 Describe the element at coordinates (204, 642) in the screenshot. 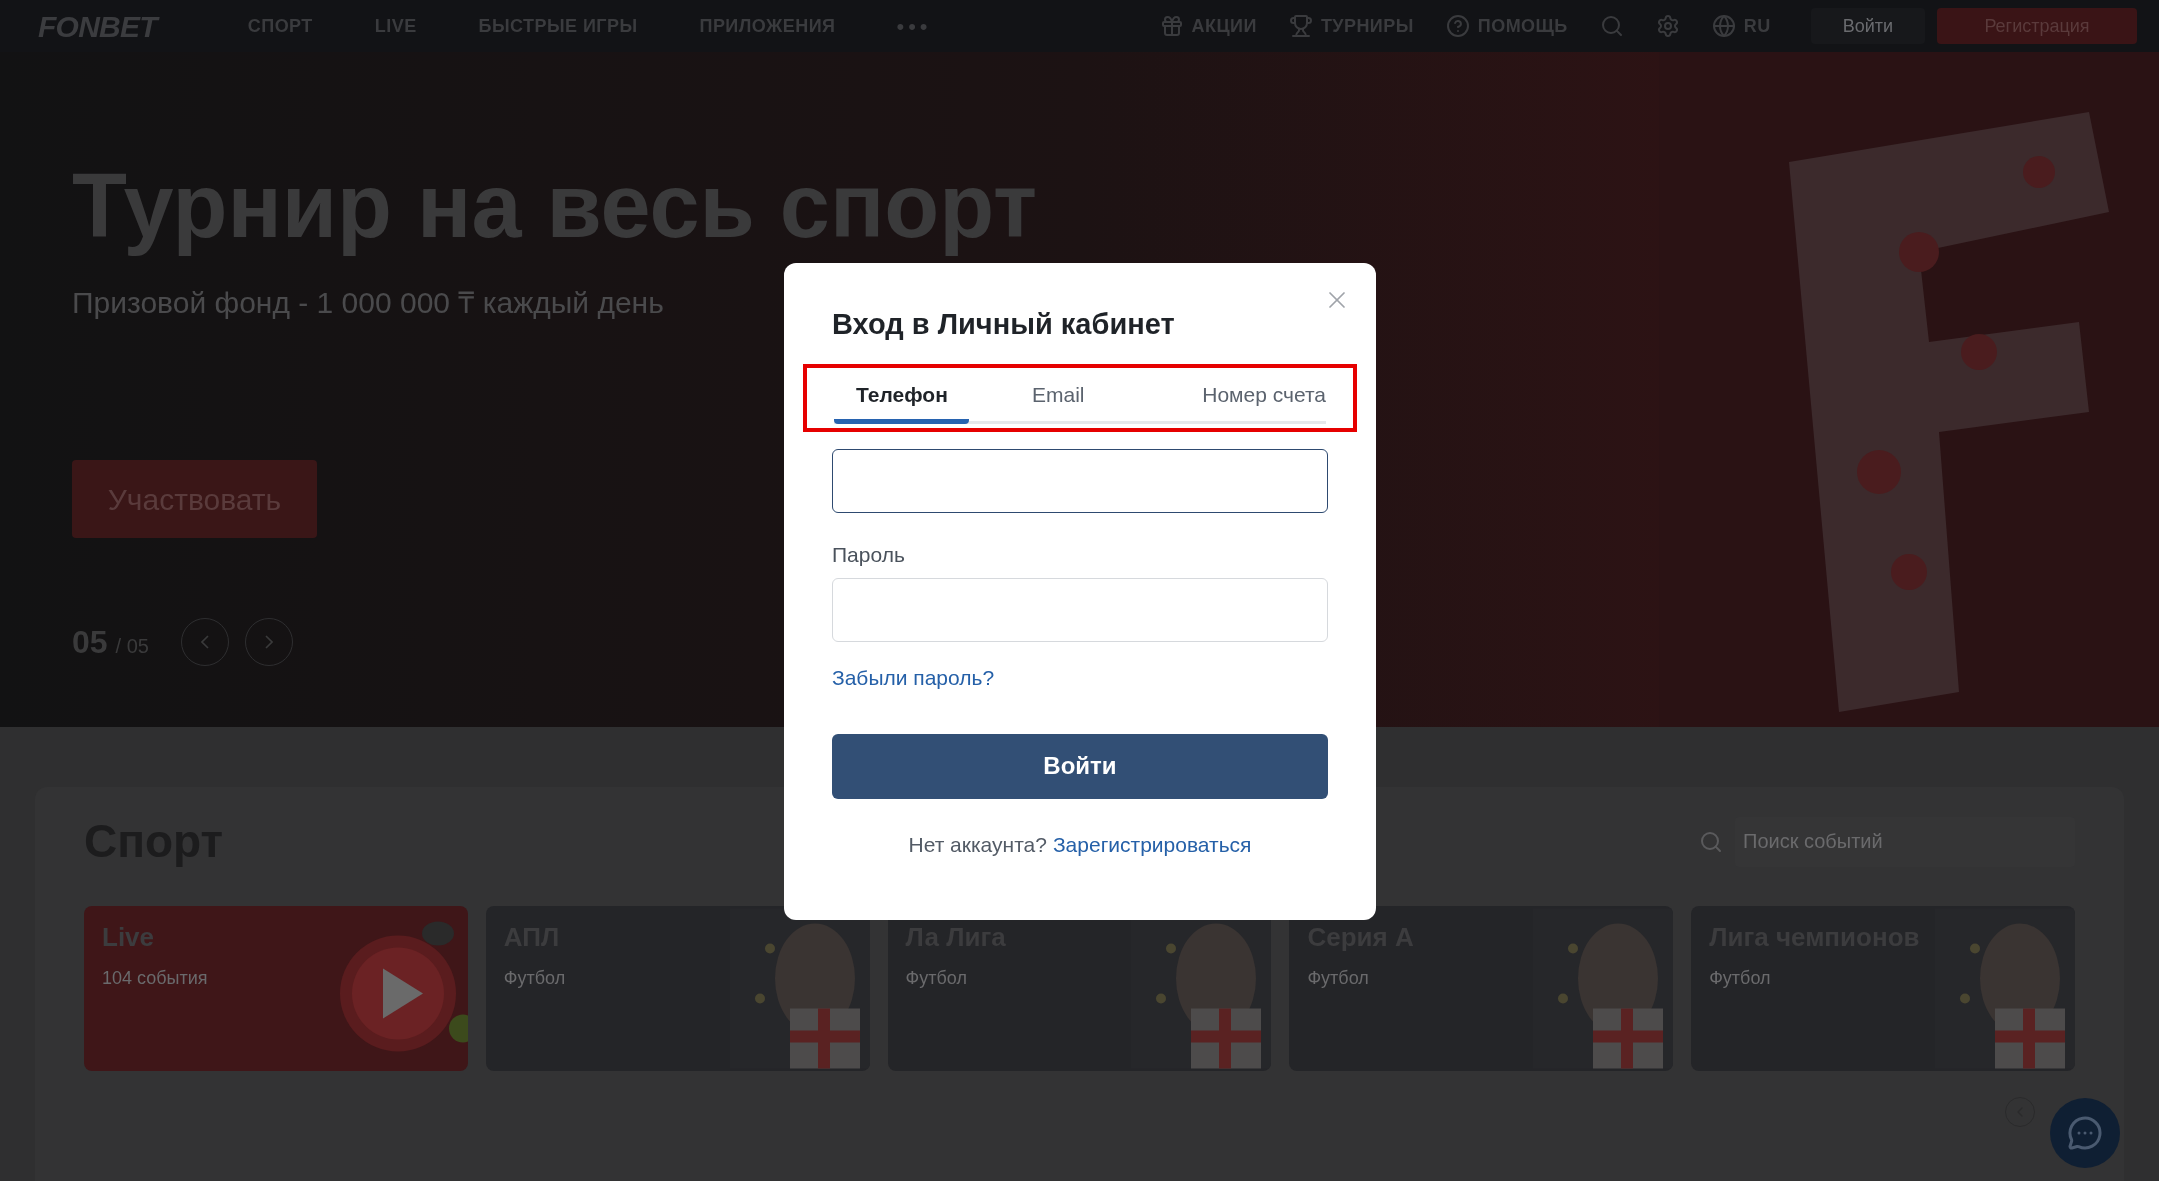

I see `chevron-left-icon` at that location.